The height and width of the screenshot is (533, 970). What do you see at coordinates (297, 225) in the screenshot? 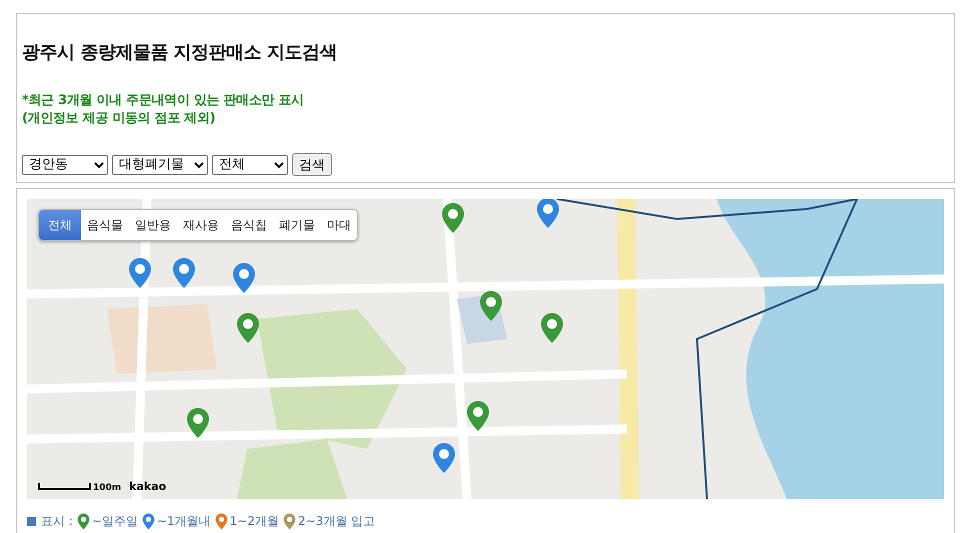
I see `category-tab: 폐기물` at bounding box center [297, 225].